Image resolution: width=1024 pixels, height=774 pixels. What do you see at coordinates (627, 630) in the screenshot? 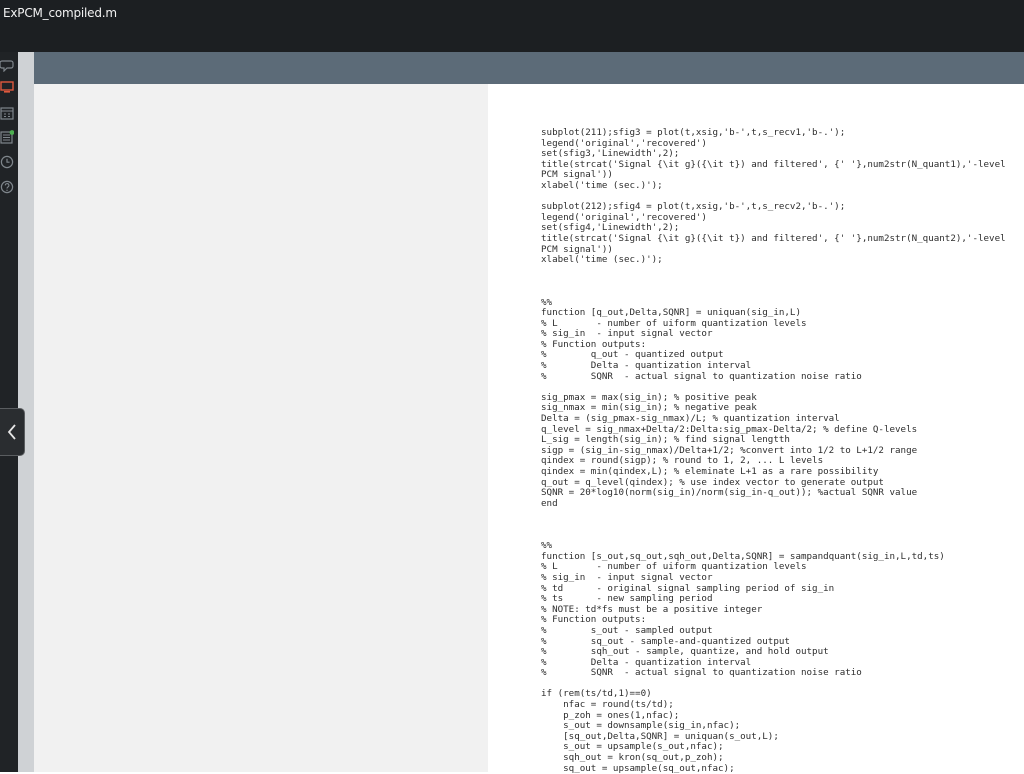
I see `code-line: % s_out - sampled output` at bounding box center [627, 630].